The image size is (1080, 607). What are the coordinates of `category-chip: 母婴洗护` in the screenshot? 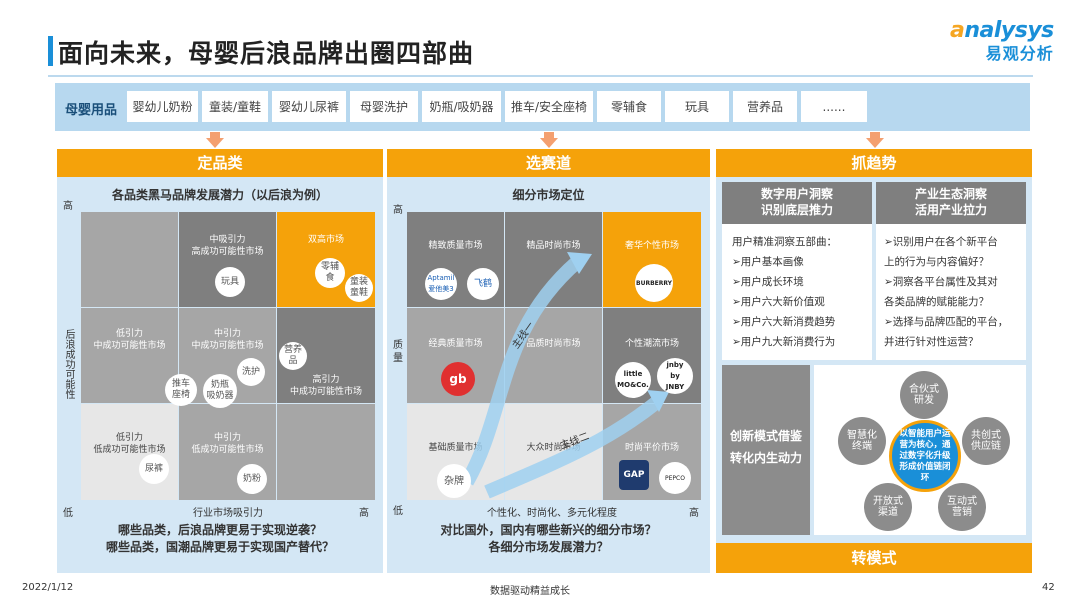 It's located at (384, 106).